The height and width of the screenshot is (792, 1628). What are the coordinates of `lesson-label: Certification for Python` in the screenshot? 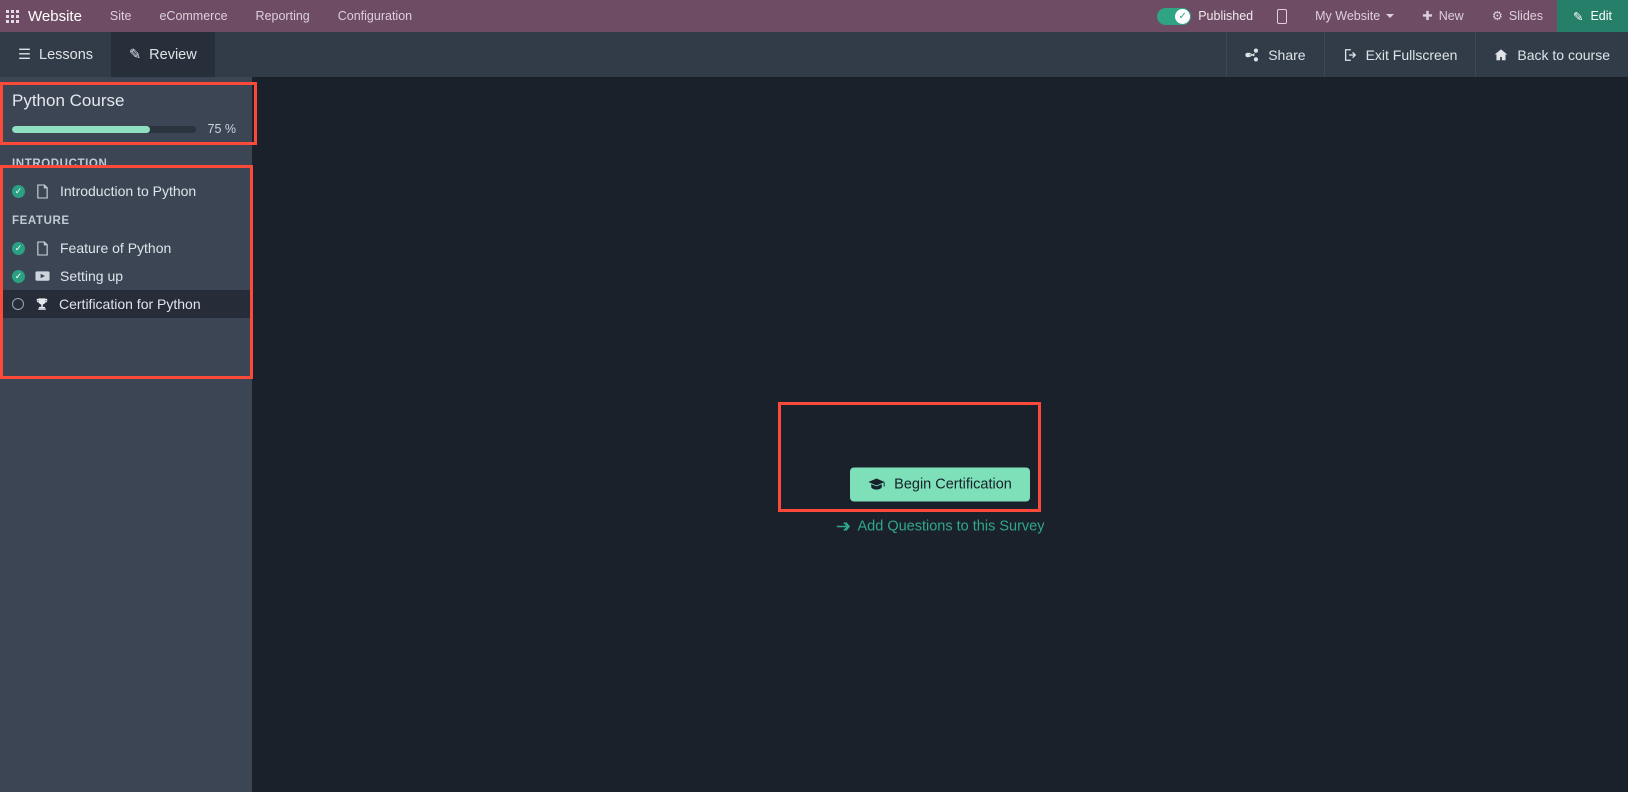 It's located at (130, 304).